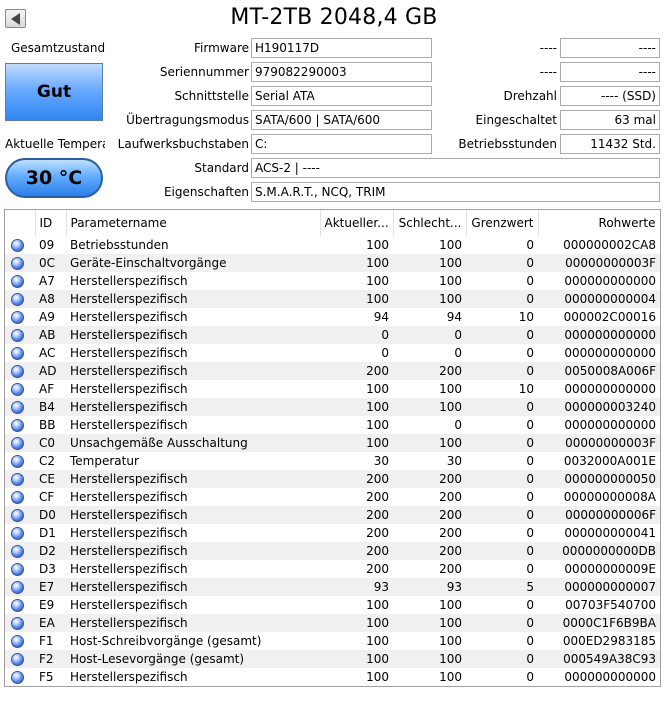 The height and width of the screenshot is (709, 668). What do you see at coordinates (332, 461) in the screenshot?
I see `table-row: C2 Temperatur 30 30 0 0032000A001E` at bounding box center [332, 461].